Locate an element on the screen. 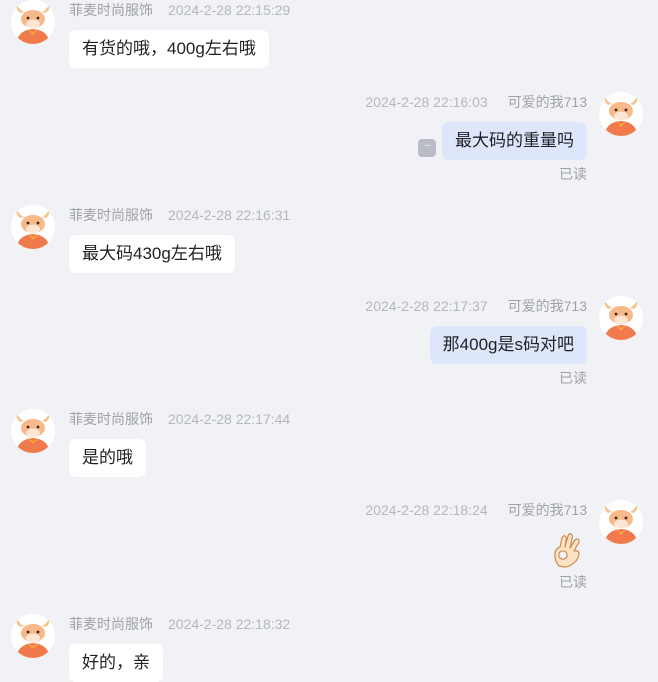 The height and width of the screenshot is (682, 658). message-meta: 菲麦时尚服饰 2024-2-28 22:16:31 is located at coordinates (179, 215).